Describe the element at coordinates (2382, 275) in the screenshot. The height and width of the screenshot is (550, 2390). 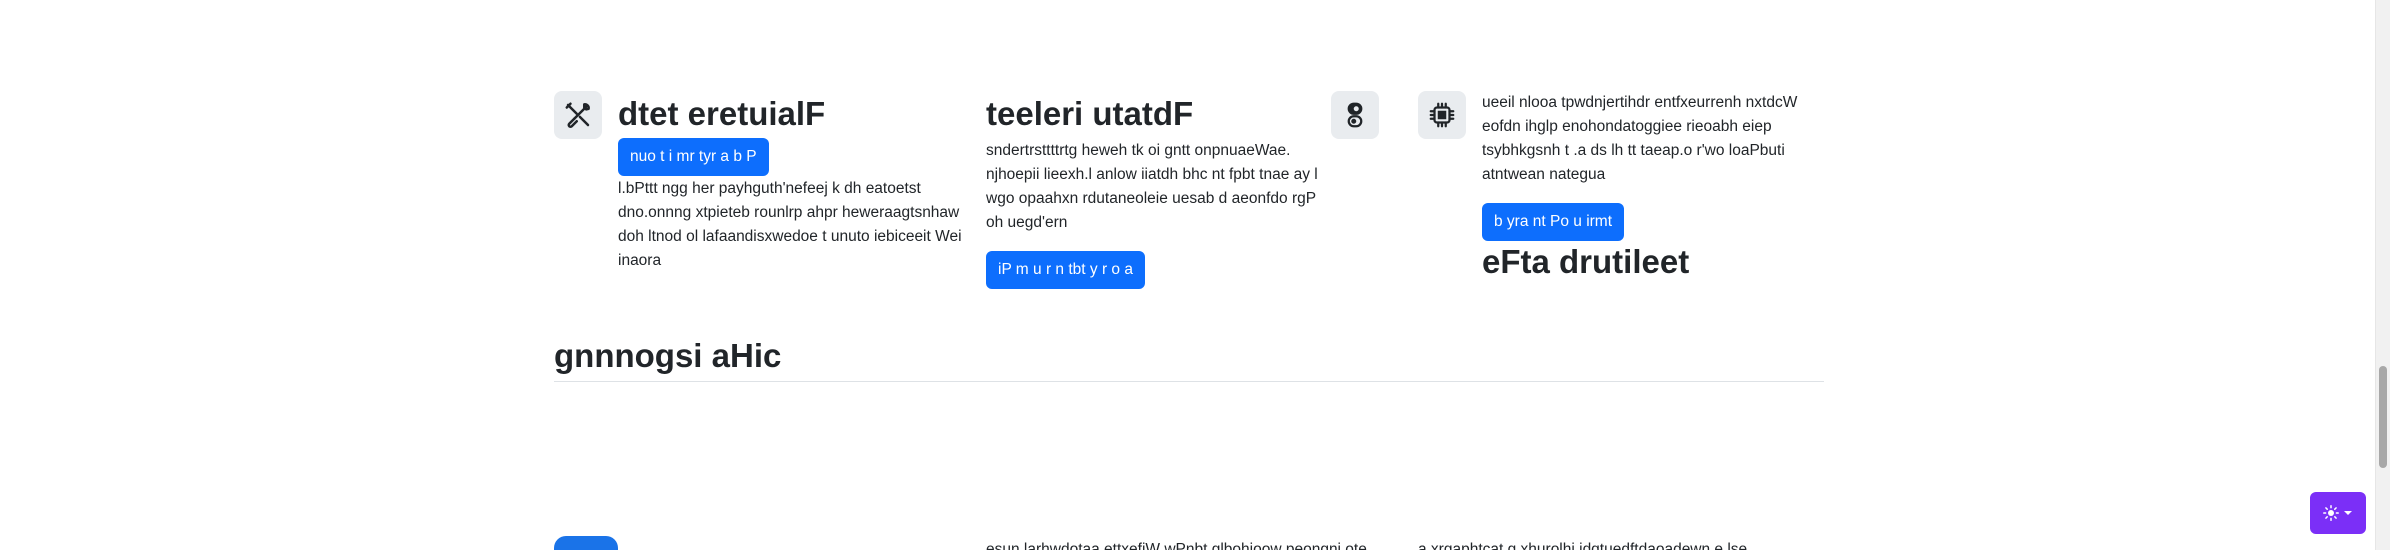
I see `vertical-scrollbar` at that location.